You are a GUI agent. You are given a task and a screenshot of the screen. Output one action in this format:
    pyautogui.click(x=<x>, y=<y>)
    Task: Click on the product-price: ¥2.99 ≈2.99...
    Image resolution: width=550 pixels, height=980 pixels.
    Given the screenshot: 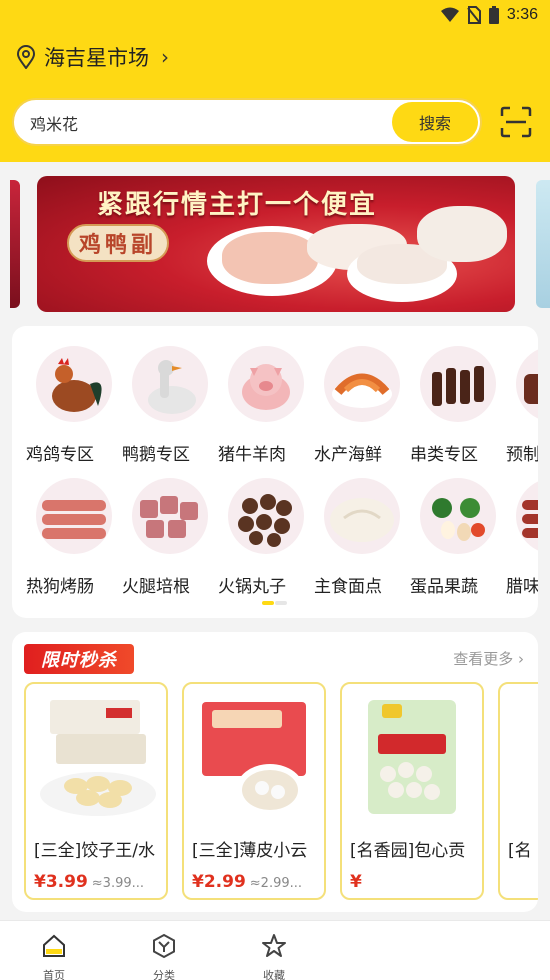 What is the action you would take?
    pyautogui.click(x=247, y=882)
    